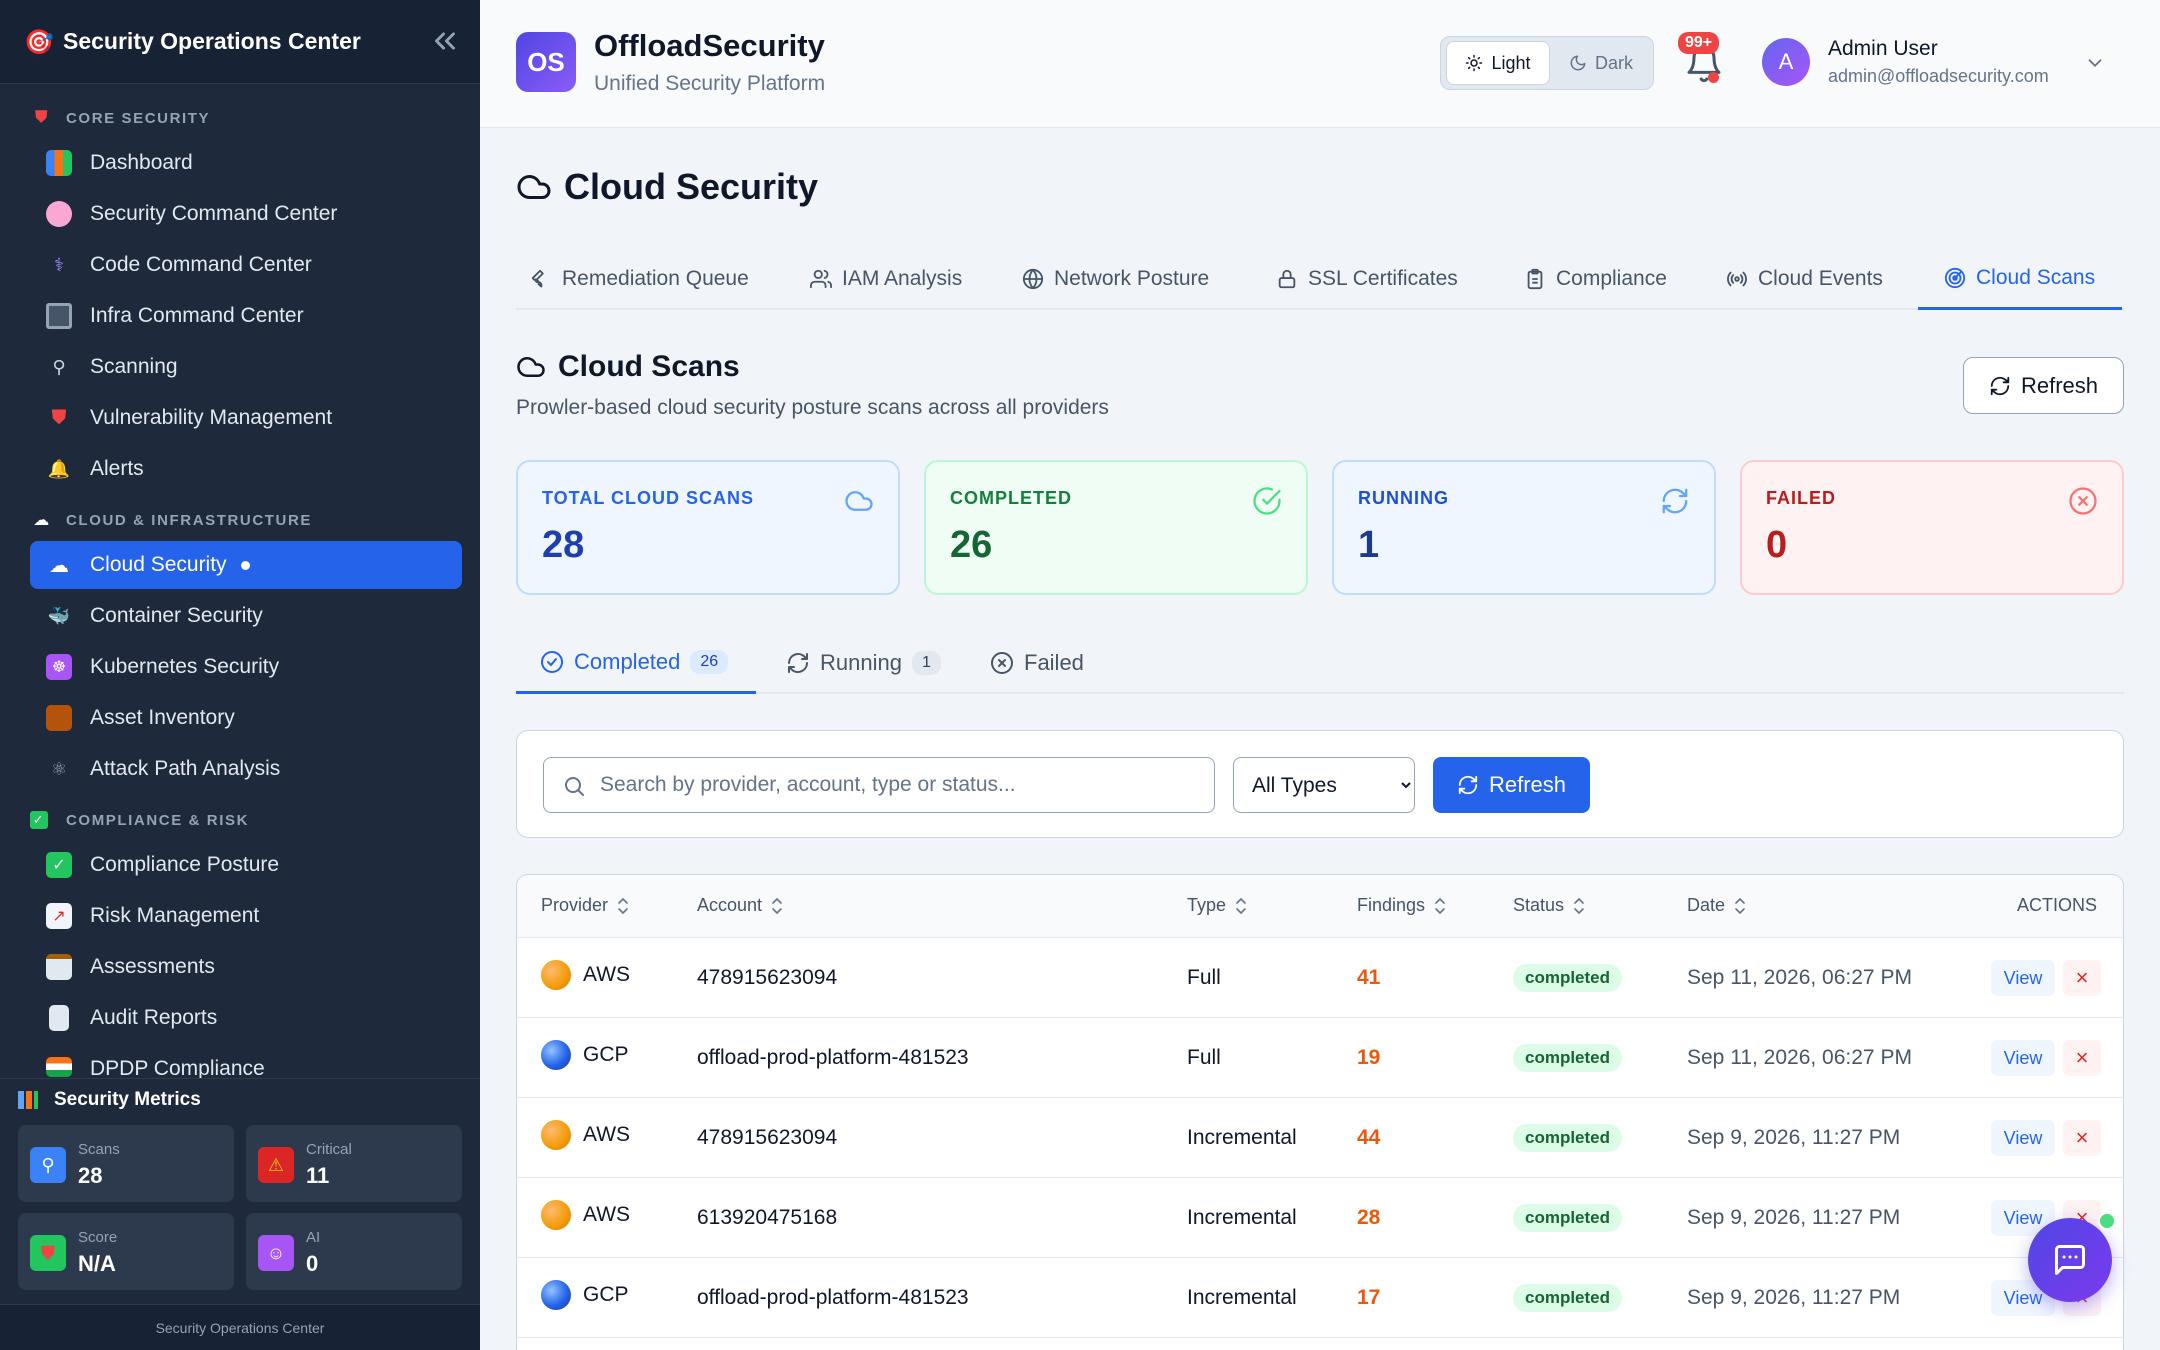 The image size is (2160, 1350). What do you see at coordinates (1498, 63) in the screenshot?
I see `theme-light-button: Light` at bounding box center [1498, 63].